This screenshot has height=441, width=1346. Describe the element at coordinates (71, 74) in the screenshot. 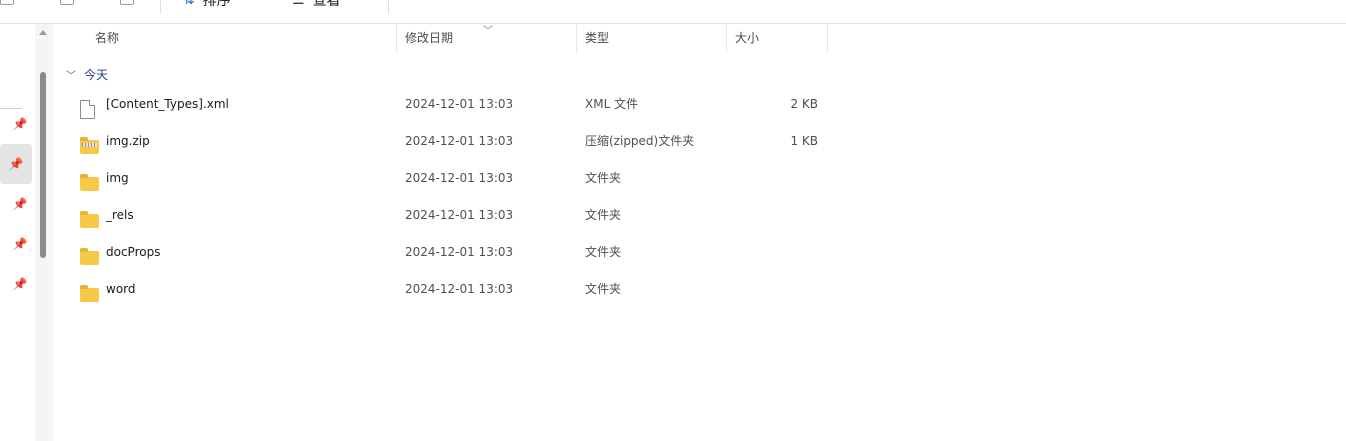

I see `chevron-down-icon: ﹀` at that location.